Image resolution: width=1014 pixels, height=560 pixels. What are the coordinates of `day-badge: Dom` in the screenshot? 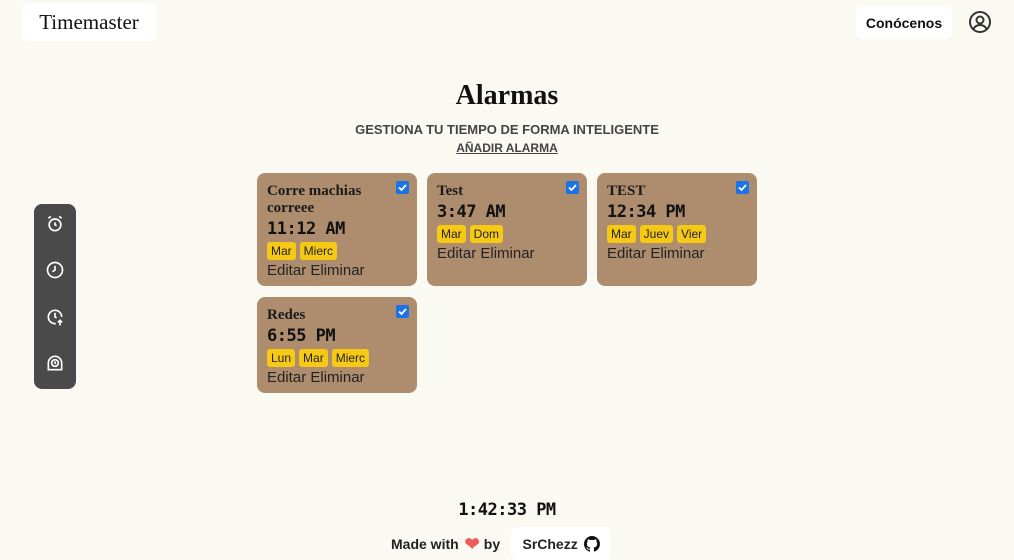 It's located at (486, 234).